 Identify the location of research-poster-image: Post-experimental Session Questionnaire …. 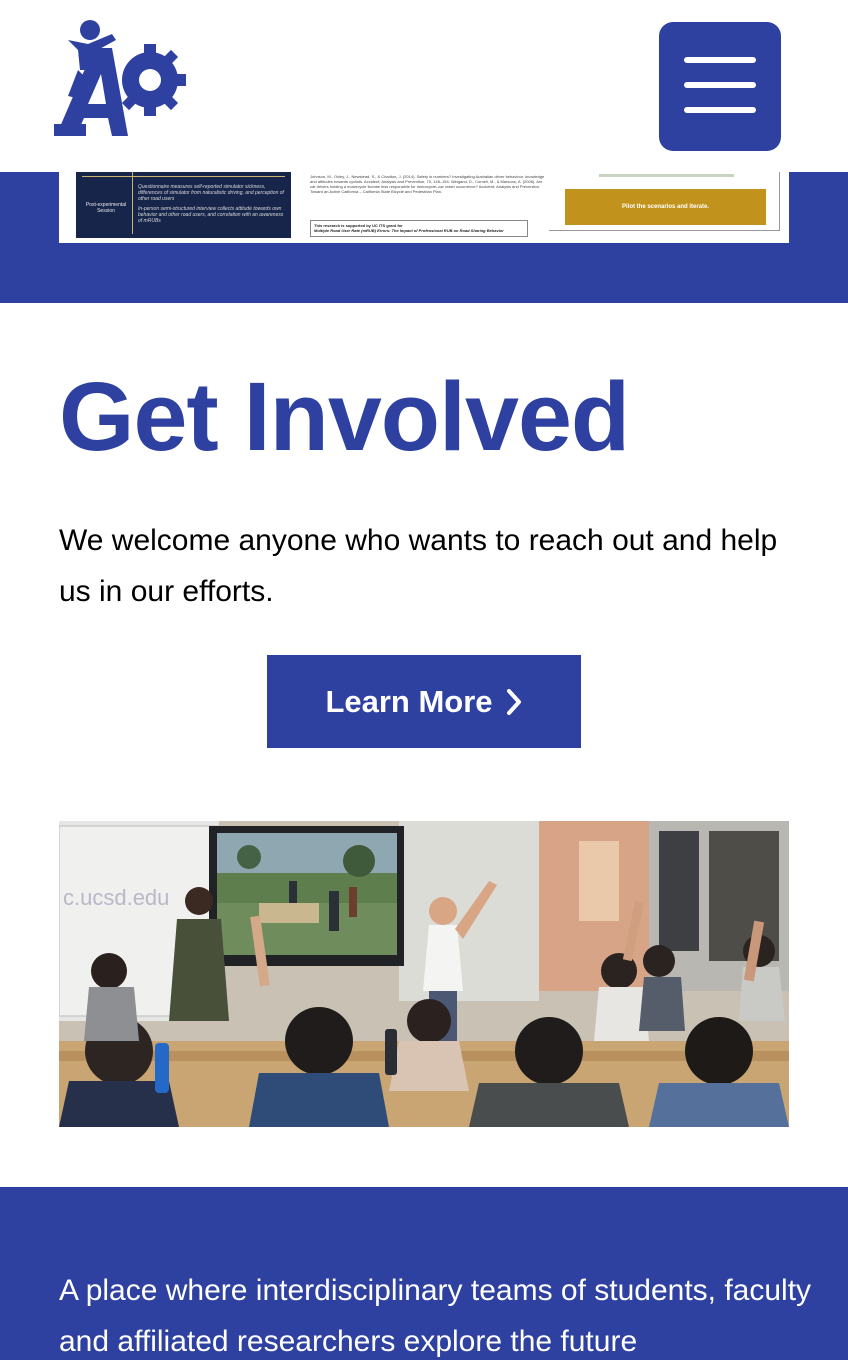
(424, 207).